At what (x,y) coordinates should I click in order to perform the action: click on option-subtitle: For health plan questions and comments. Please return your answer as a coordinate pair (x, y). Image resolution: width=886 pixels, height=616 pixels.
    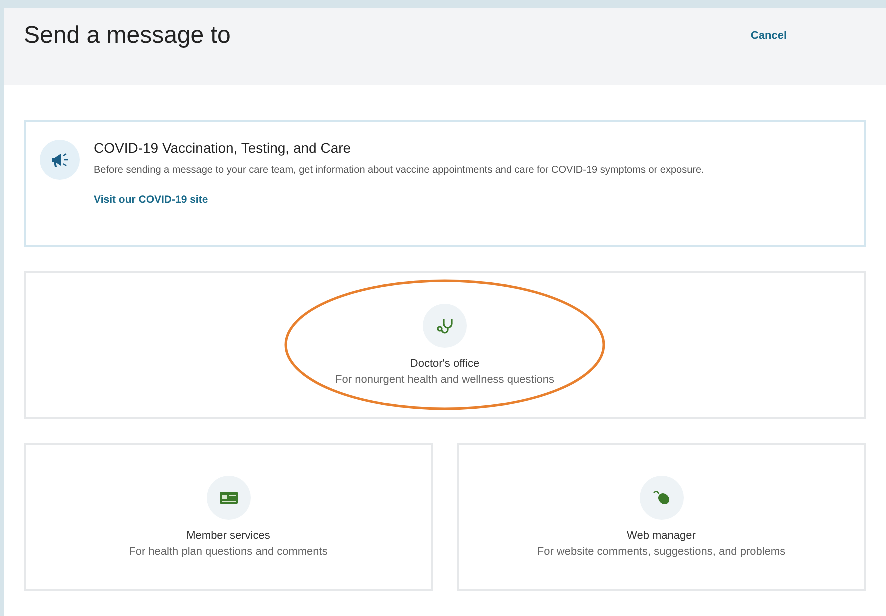
    Looking at the image, I should click on (228, 552).